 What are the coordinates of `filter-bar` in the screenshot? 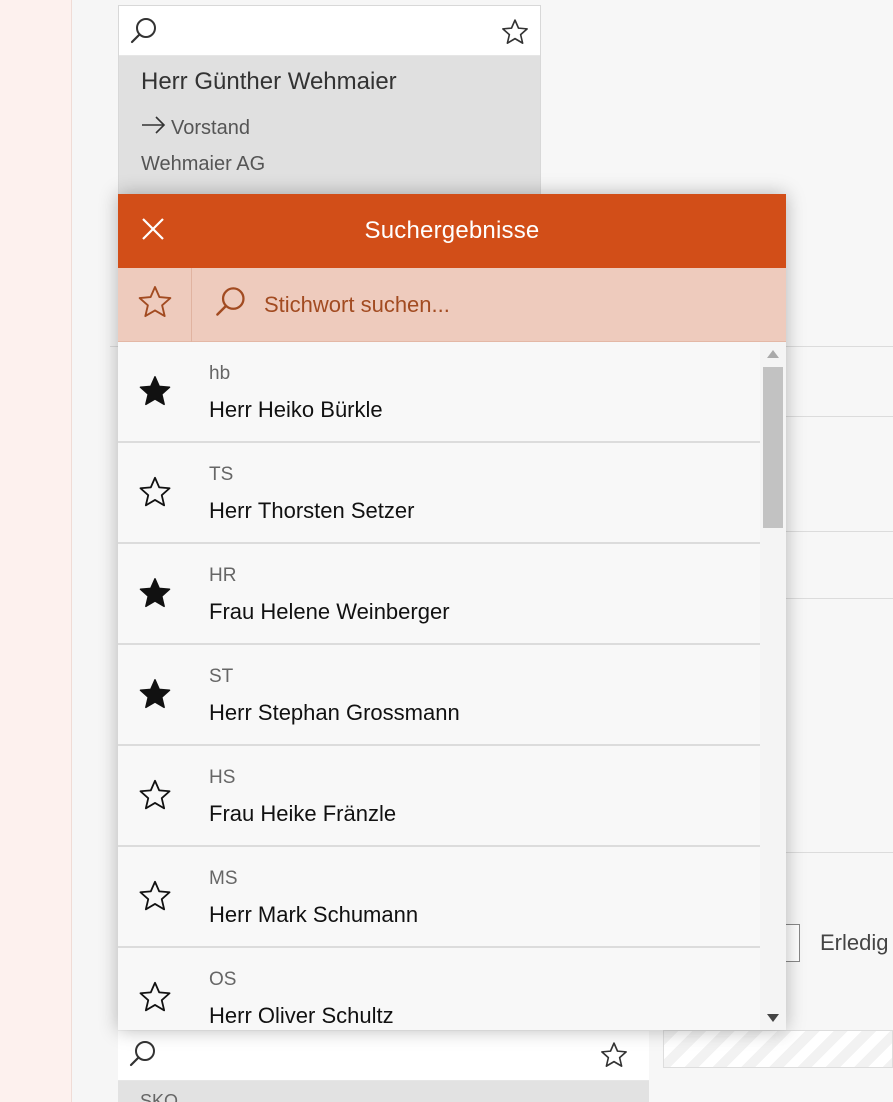 It's located at (452, 304).